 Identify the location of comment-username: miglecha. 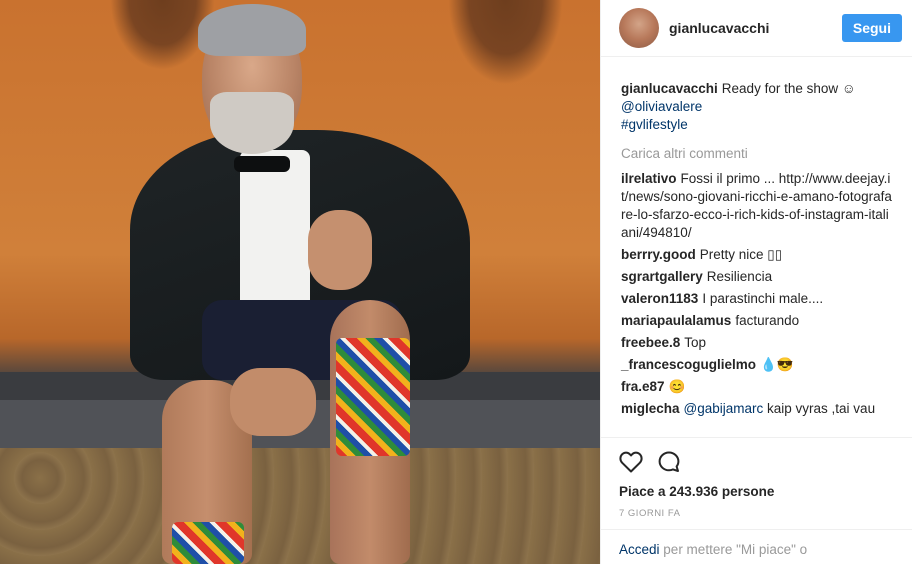
(650, 408).